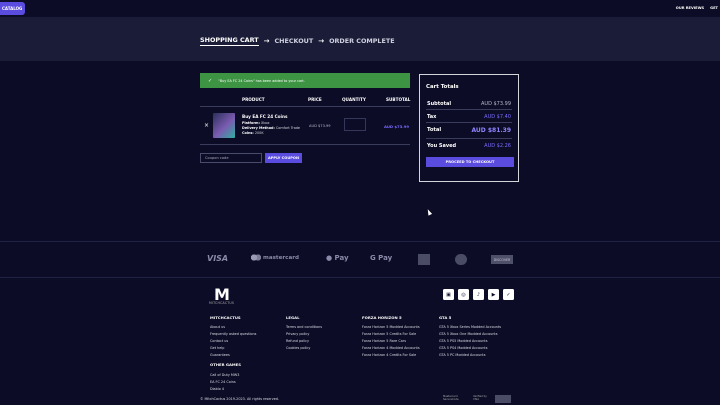 This screenshot has height=405, width=720. What do you see at coordinates (389, 355) in the screenshot?
I see `footer-link: Forza Horizon 4 Credits For Sale` at bounding box center [389, 355].